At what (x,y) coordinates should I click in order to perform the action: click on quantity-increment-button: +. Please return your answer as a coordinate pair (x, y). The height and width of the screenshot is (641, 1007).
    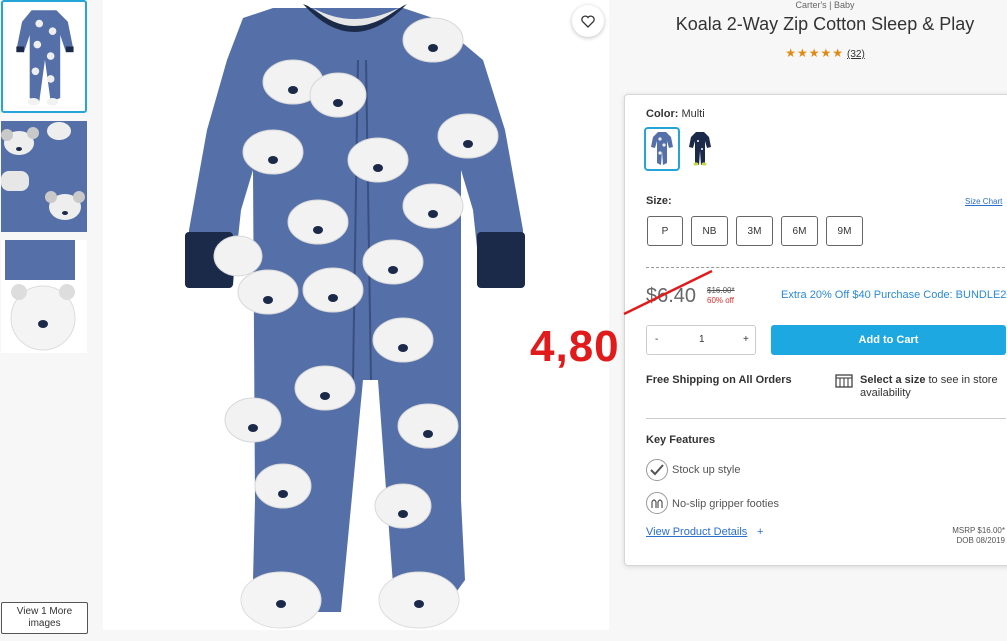
    Looking at the image, I should click on (746, 339).